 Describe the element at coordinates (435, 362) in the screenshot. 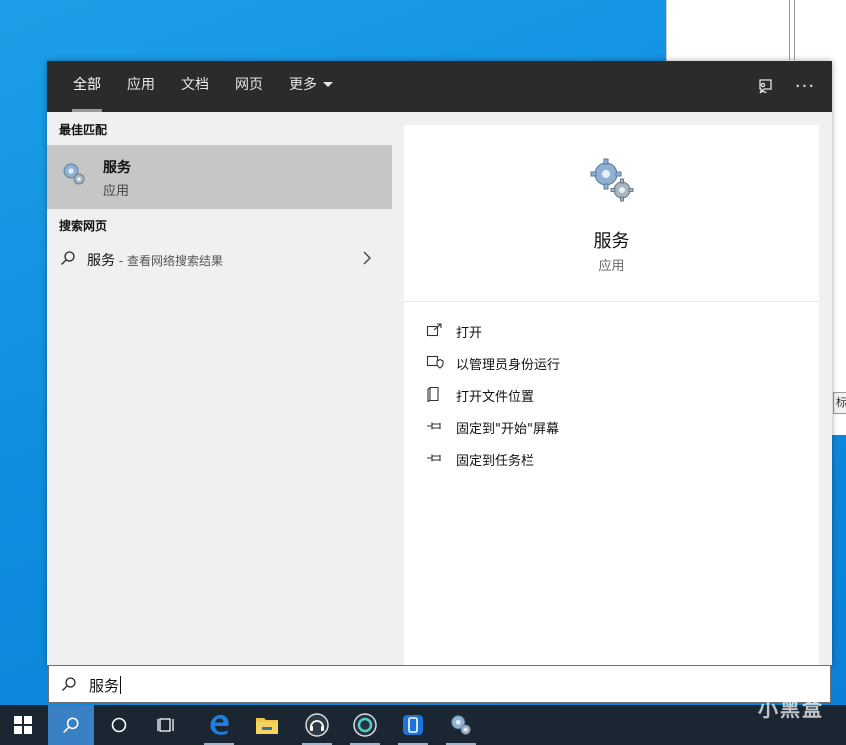

I see `admin-shield-icon` at that location.